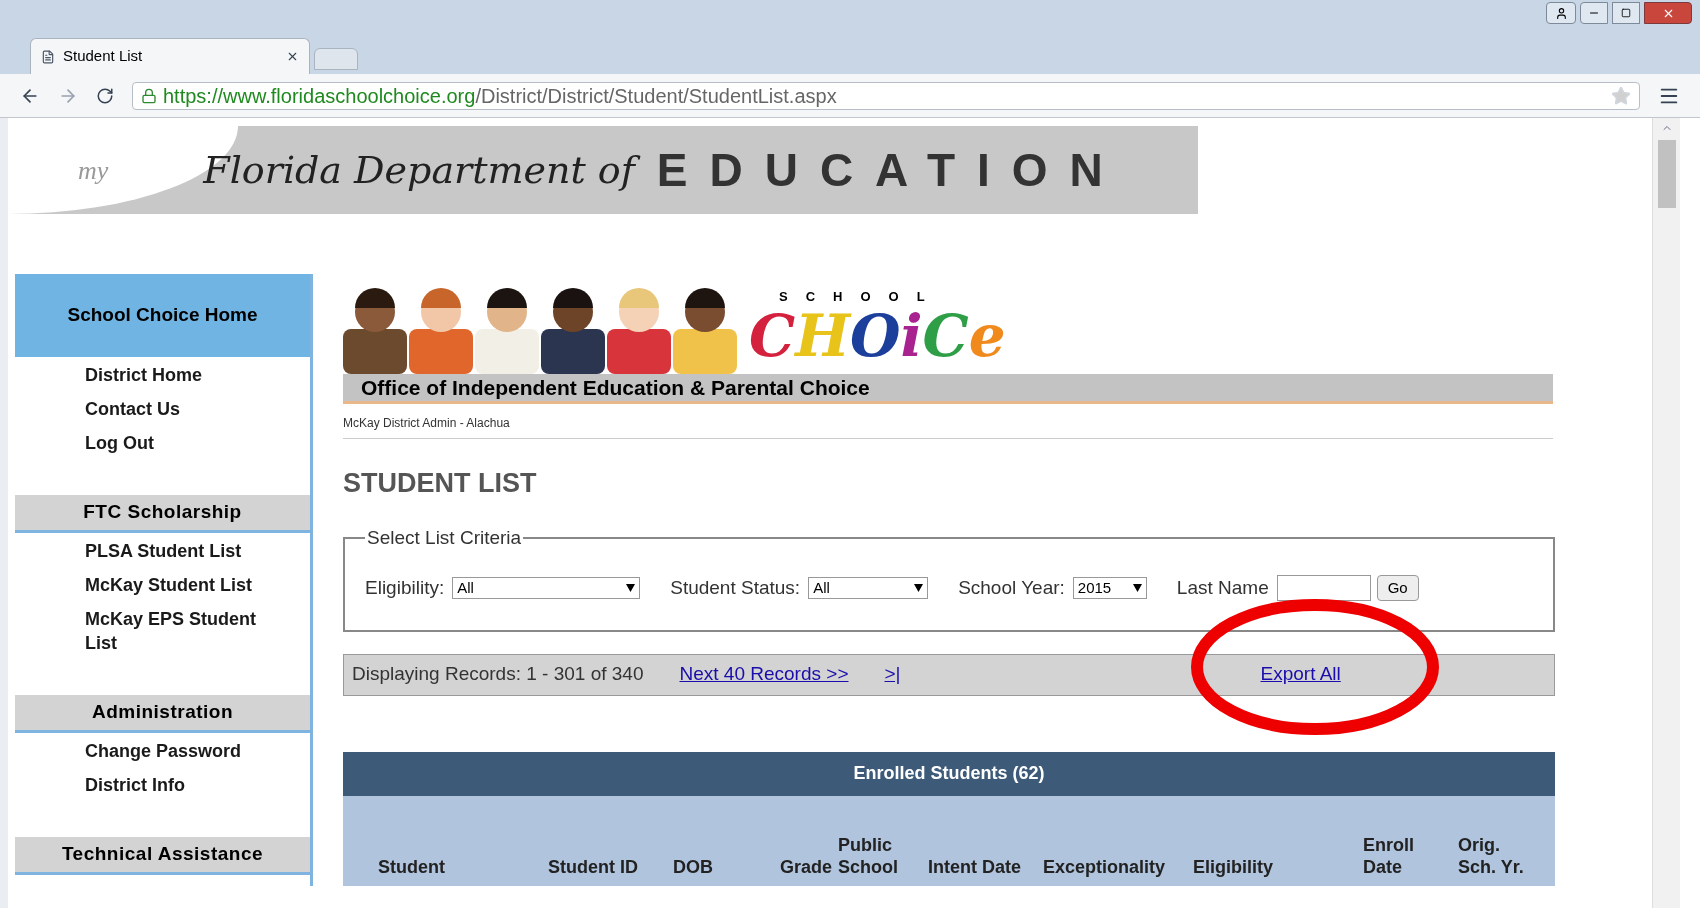 The image size is (1700, 908). What do you see at coordinates (175, 409) in the screenshot?
I see `sidebar-link: Contact Us` at bounding box center [175, 409].